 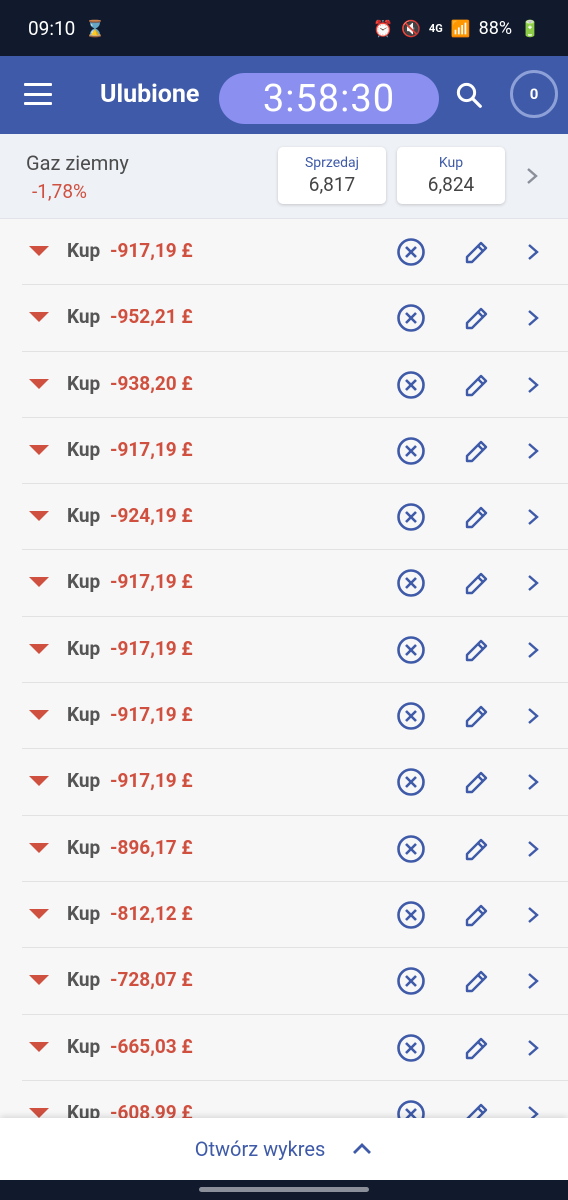 I want to click on position-row: Kup -924,19 £, so click(x=295, y=517).